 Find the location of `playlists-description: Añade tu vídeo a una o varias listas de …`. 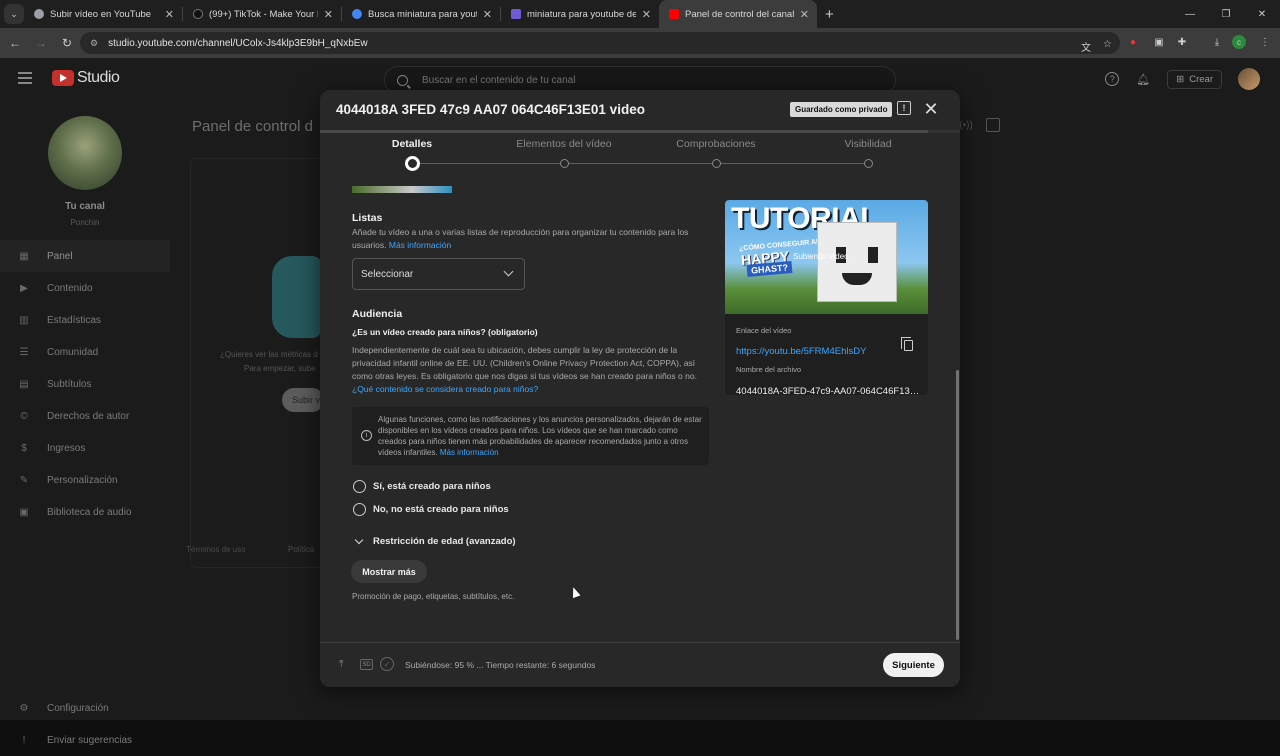

playlists-description: Añade tu vídeo a una o varias listas de … is located at coordinates (529, 239).